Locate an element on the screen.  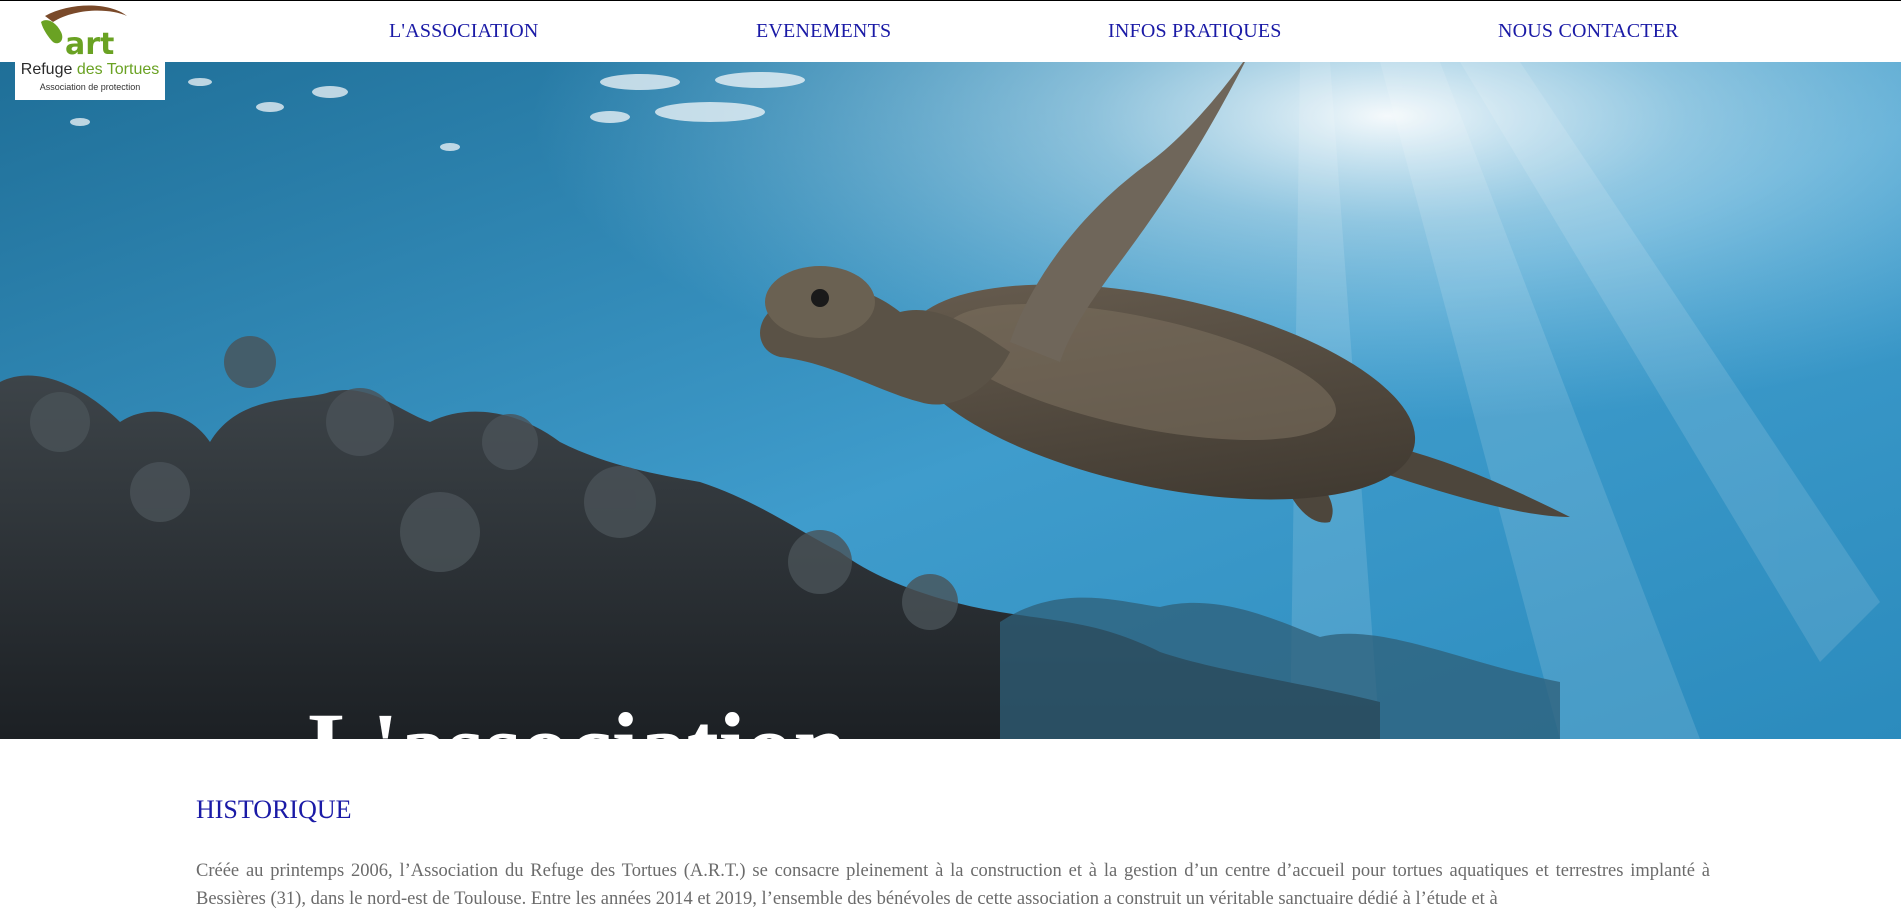
logo-tagline: Association de protection is located at coordinates (90, 87).